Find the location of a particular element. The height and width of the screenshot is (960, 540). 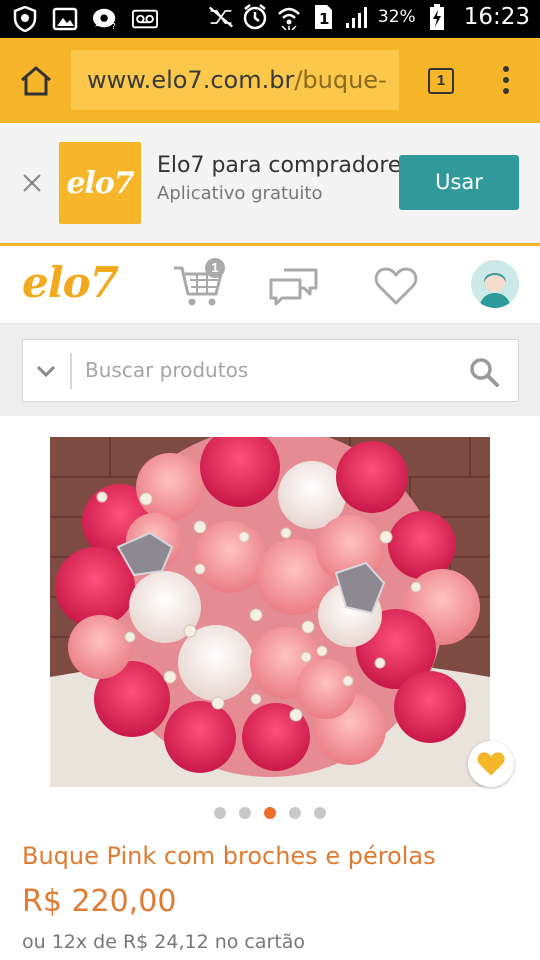

search-button is located at coordinates (484, 372).